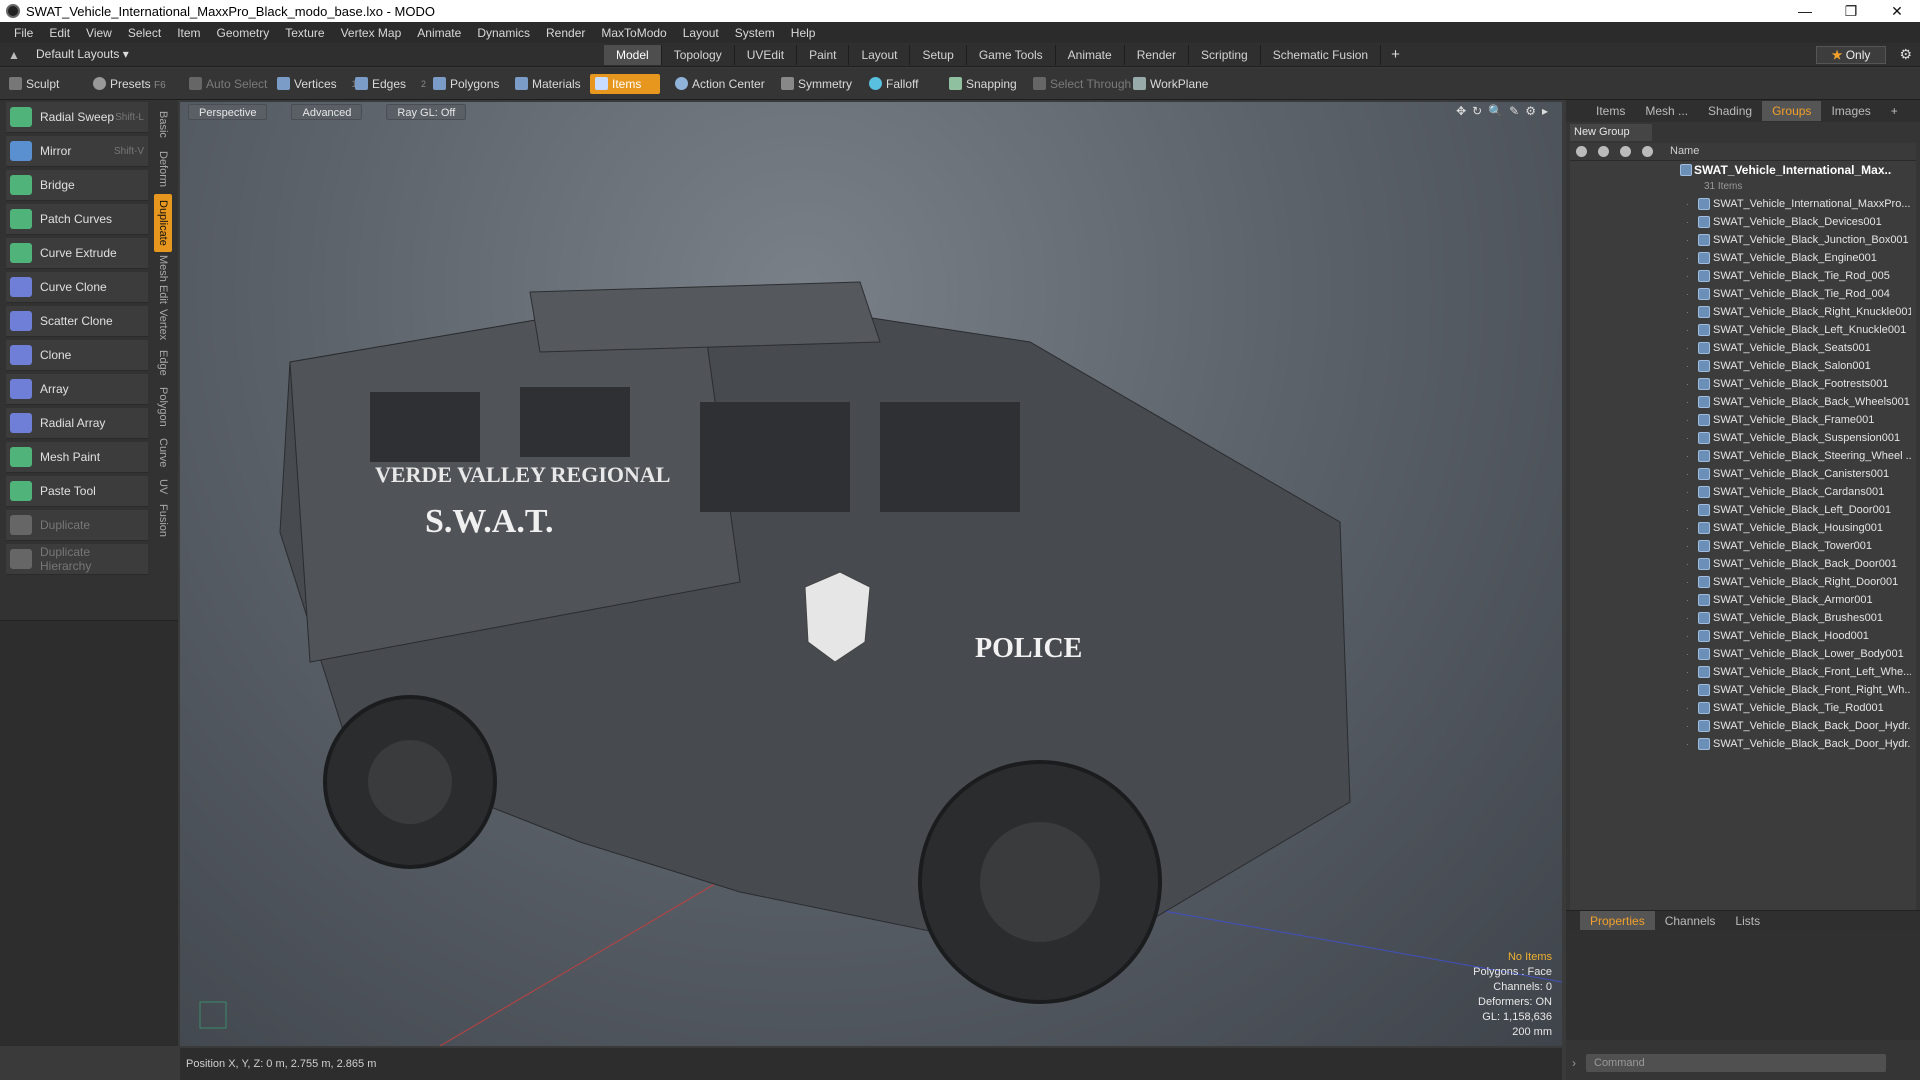 The image size is (1920, 1080). I want to click on select-through-button: Select Through, so click(1083, 84).